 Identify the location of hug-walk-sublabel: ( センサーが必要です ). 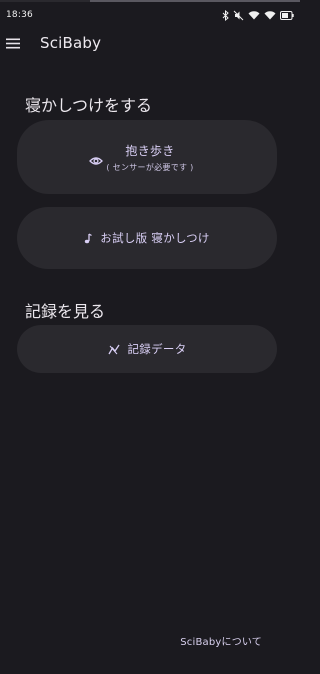
(150, 167).